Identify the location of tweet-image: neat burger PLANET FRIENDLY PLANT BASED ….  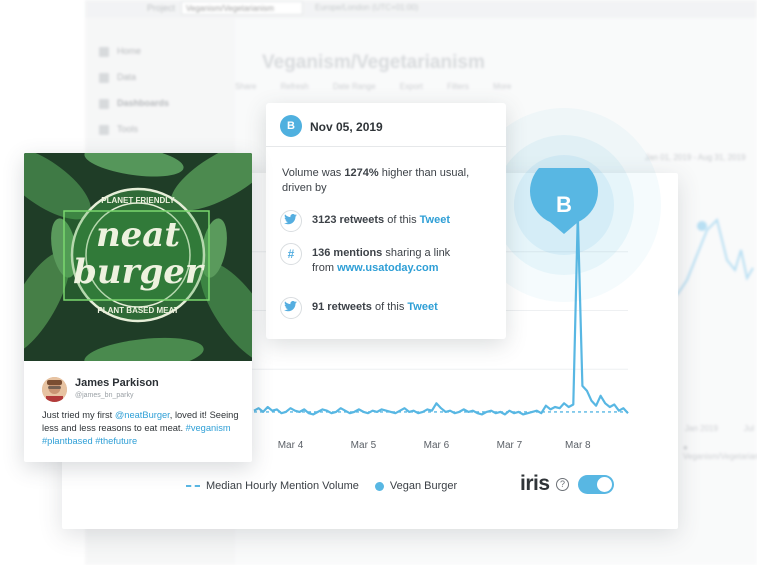
(138, 257).